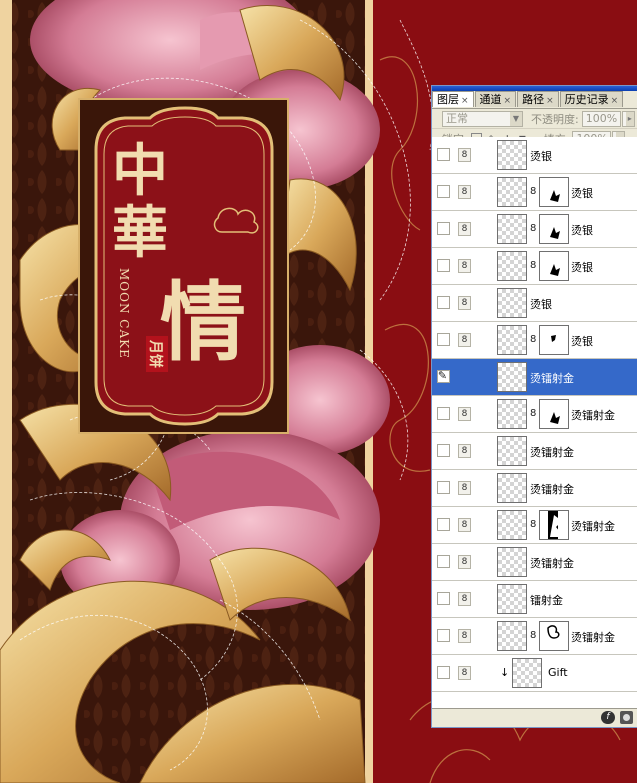 This screenshot has width=637, height=783. I want to click on layer-name: Gift, so click(558, 672).